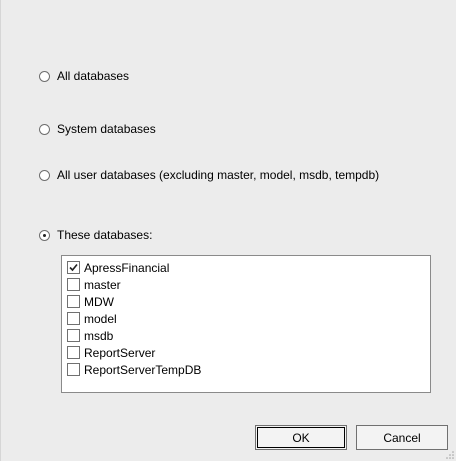 This screenshot has width=456, height=461. I want to click on database-name: ReportServer, so click(120, 352).